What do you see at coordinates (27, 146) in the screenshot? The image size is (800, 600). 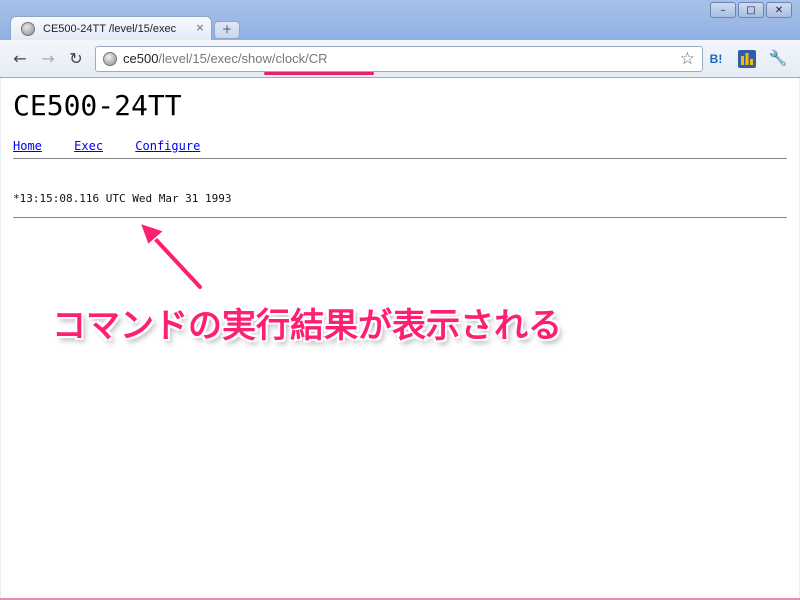 I see `nav-link-home: Home` at bounding box center [27, 146].